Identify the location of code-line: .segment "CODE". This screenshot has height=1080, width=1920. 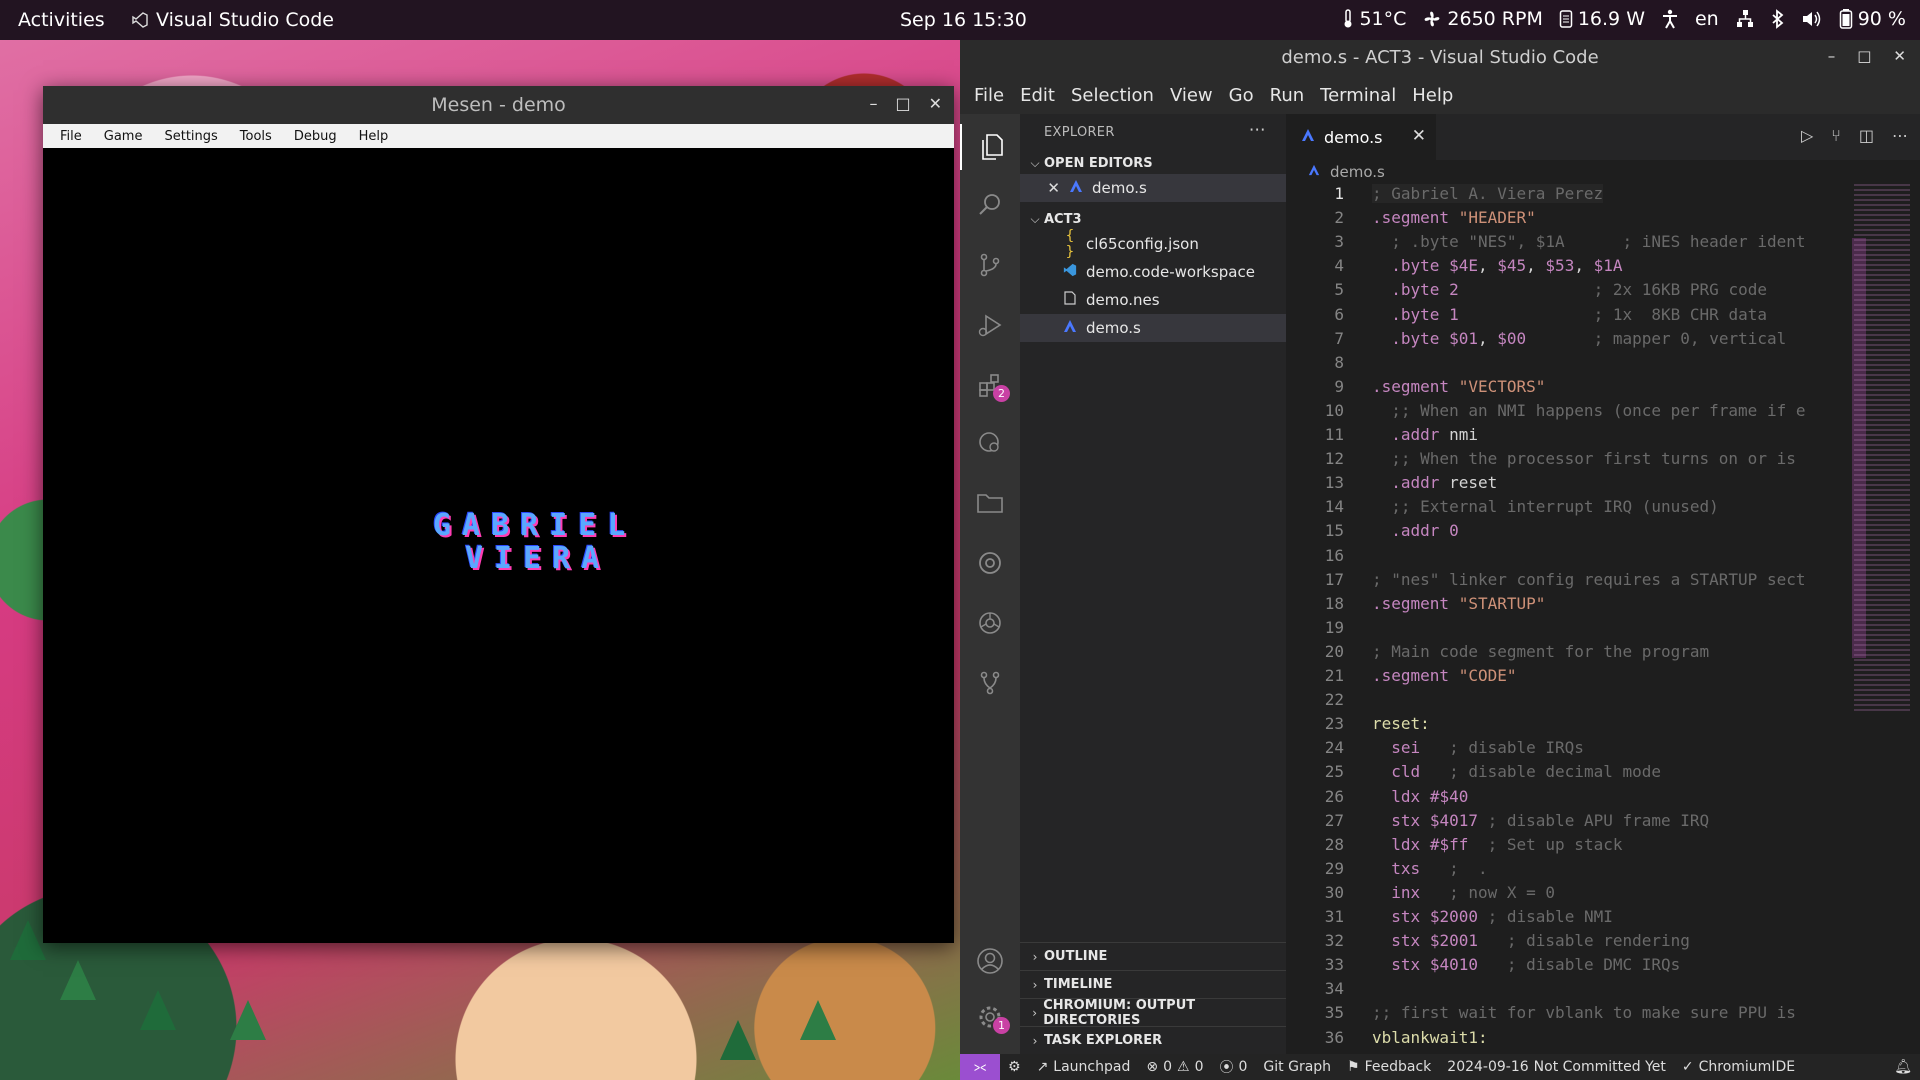
(1444, 675).